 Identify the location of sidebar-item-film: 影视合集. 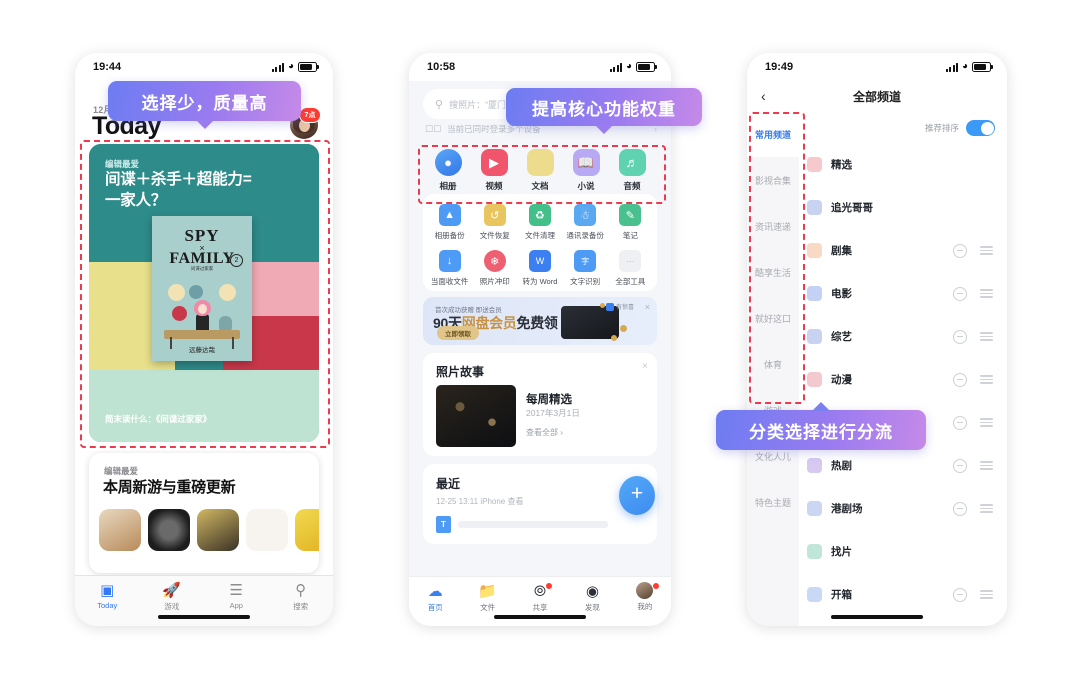
(773, 180).